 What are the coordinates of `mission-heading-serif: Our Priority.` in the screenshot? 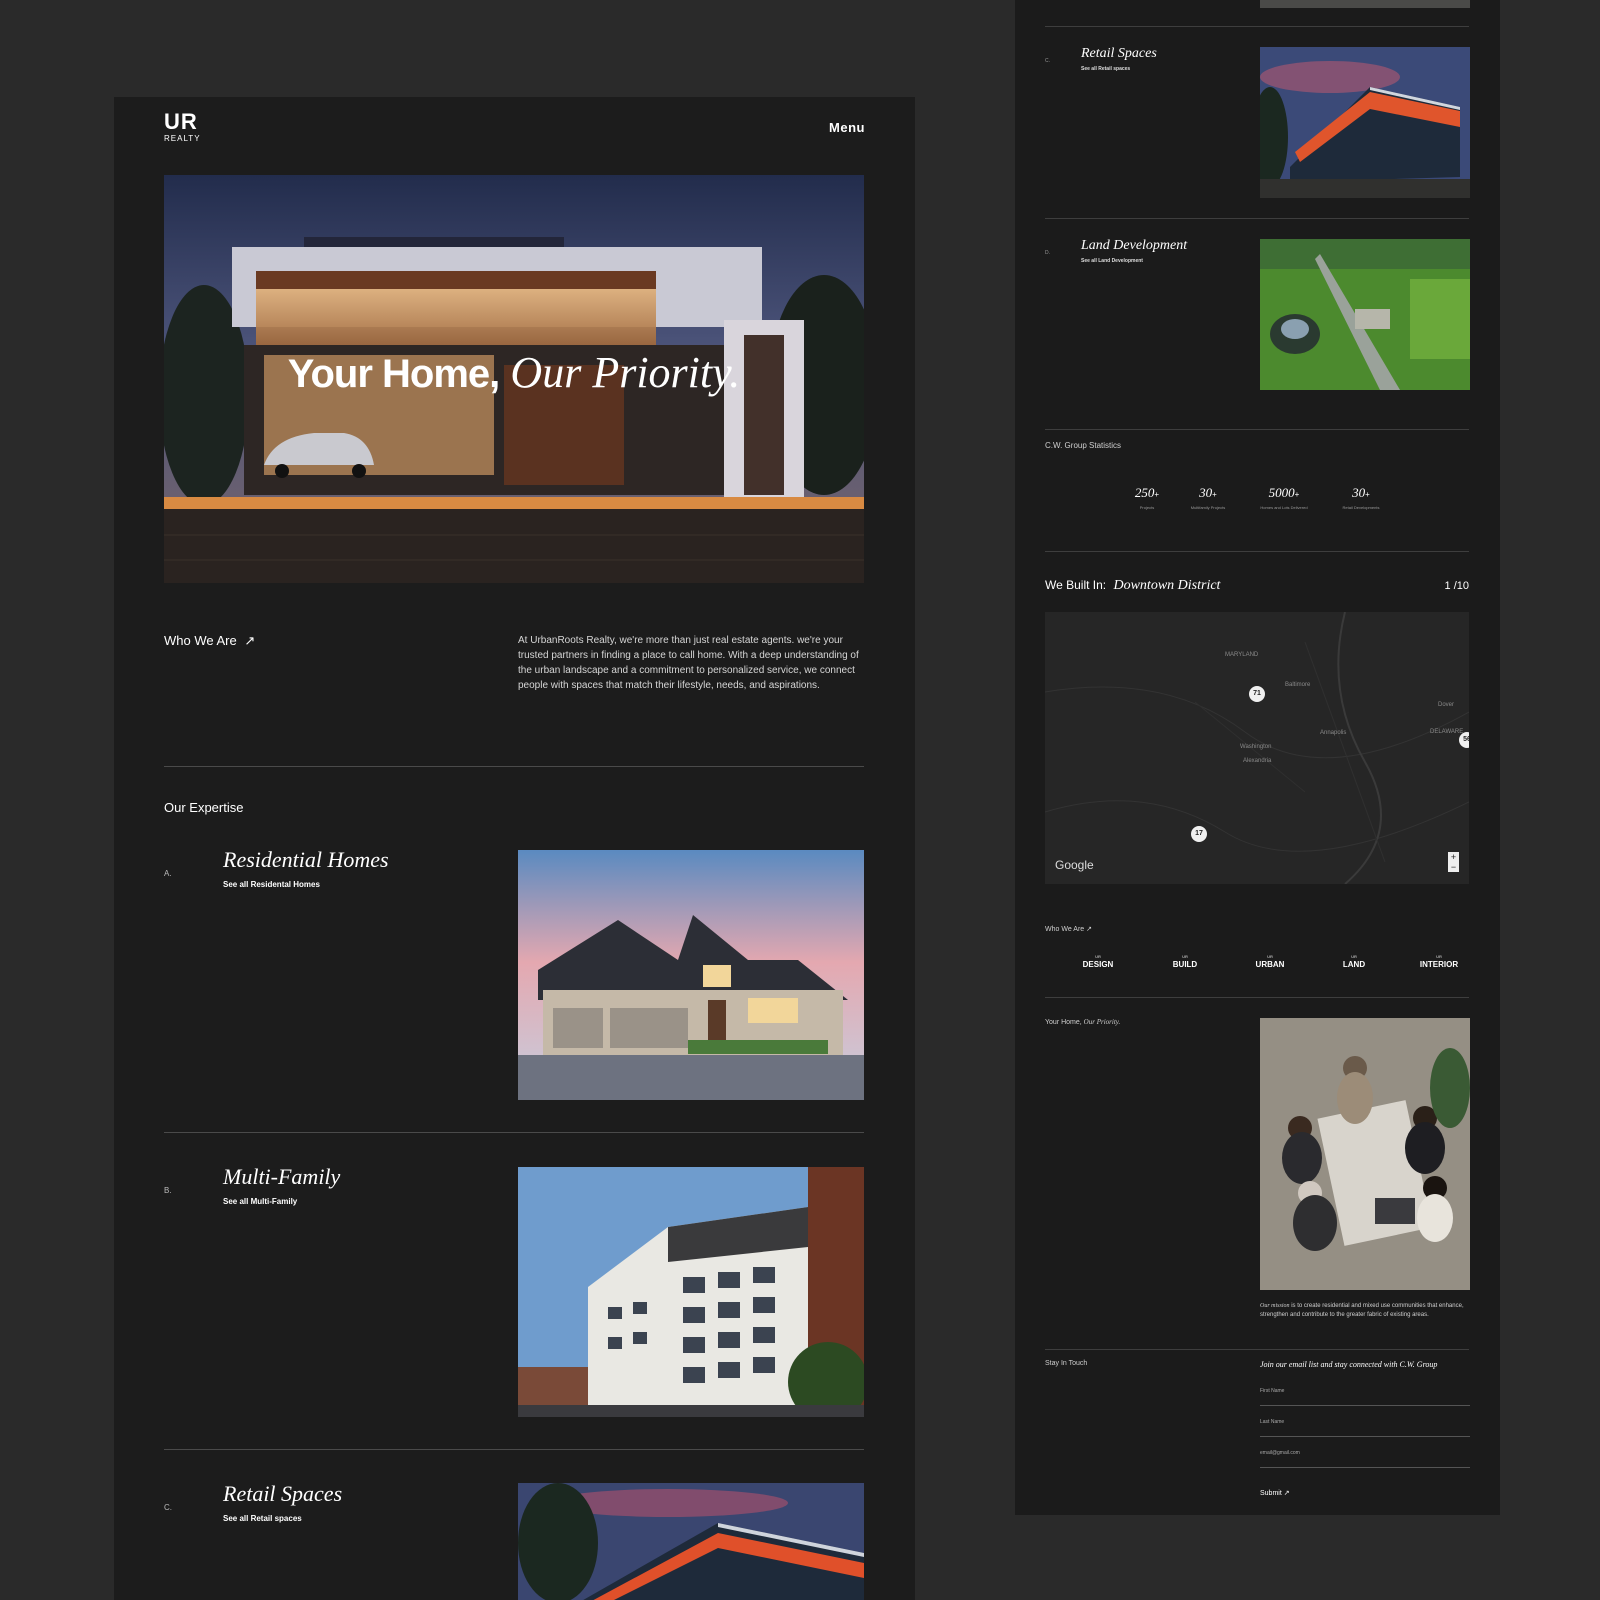 It's located at (1102, 1022).